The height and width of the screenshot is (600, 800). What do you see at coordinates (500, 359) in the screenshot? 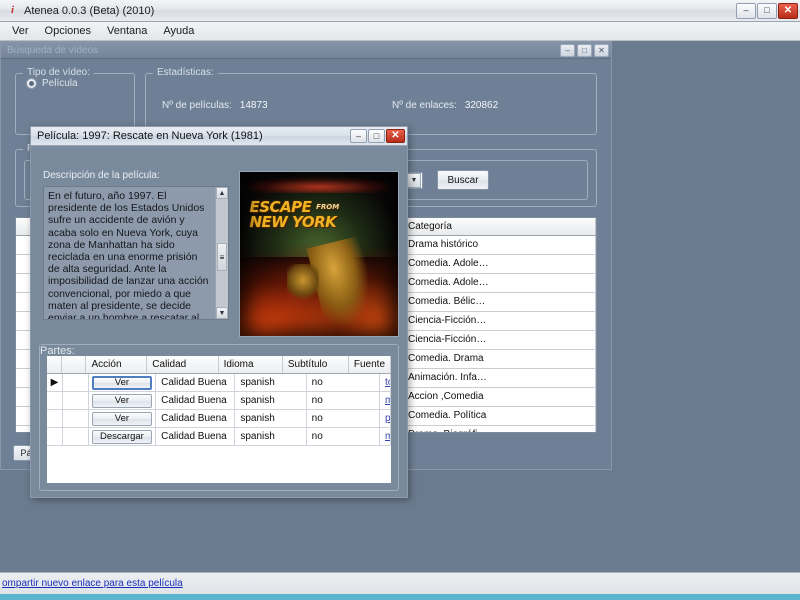
I see `cell-categoria: Comedia. Drama` at bounding box center [500, 359].